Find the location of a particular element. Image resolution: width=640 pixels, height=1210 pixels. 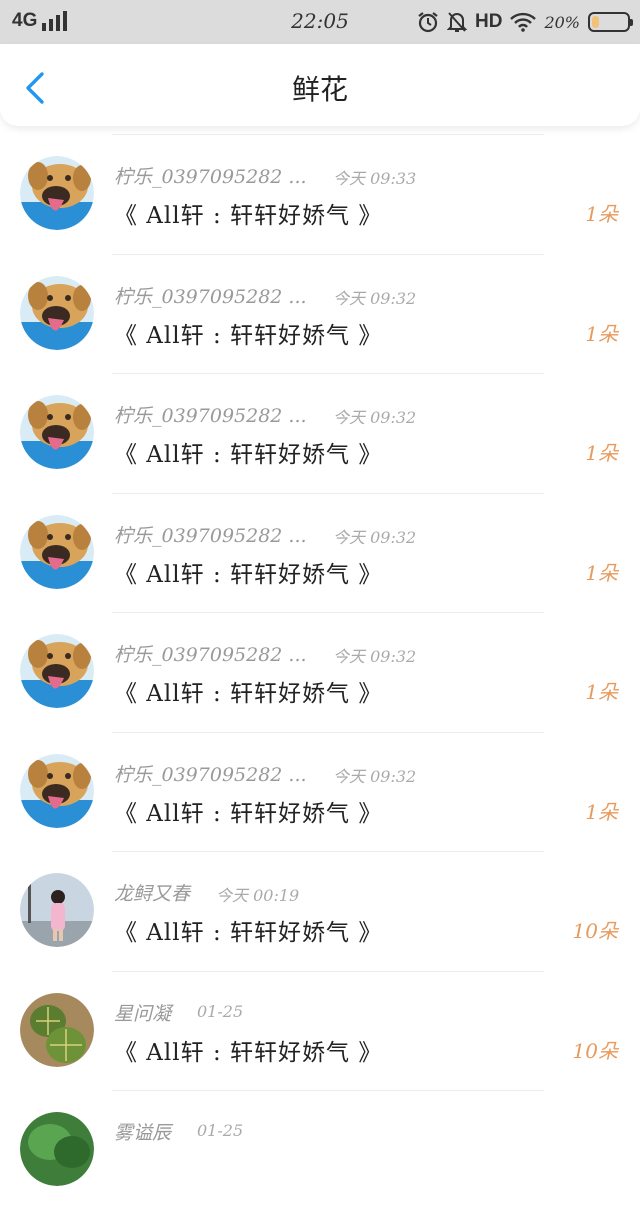

page-title: 鲜花 is located at coordinates (319, 89).